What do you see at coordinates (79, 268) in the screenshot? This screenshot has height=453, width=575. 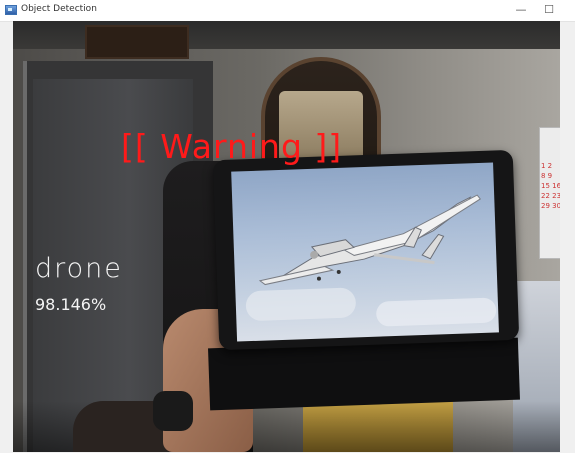 I see `detection-class-label: drone` at bounding box center [79, 268].